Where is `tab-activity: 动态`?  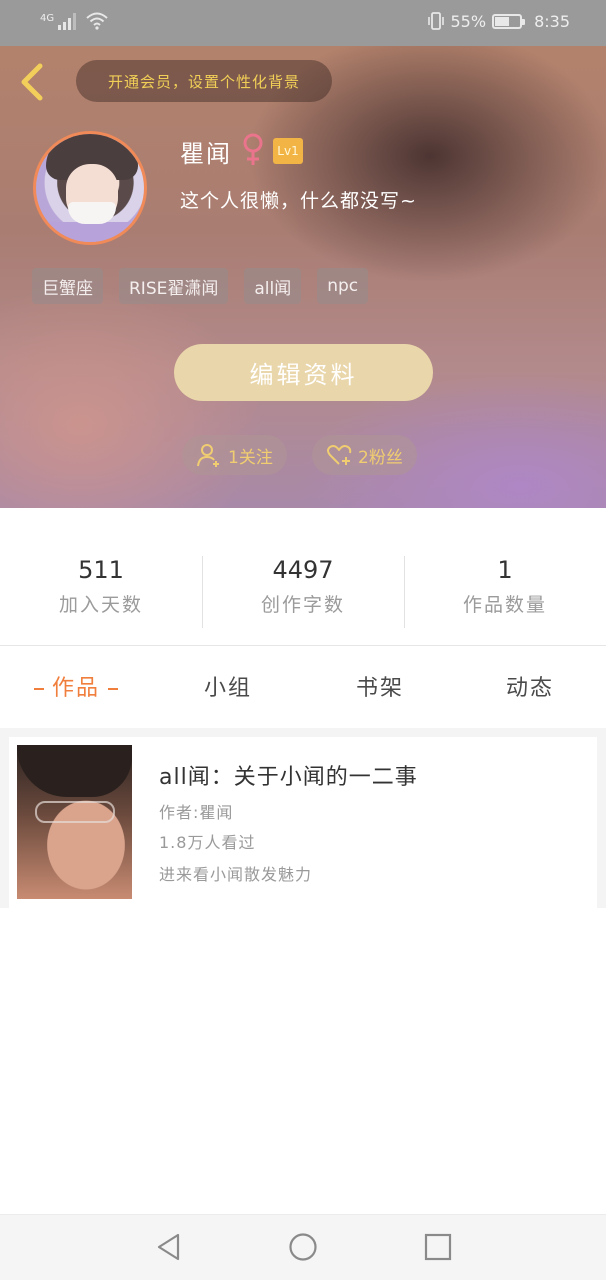
tab-activity: 动态 is located at coordinates (530, 686).